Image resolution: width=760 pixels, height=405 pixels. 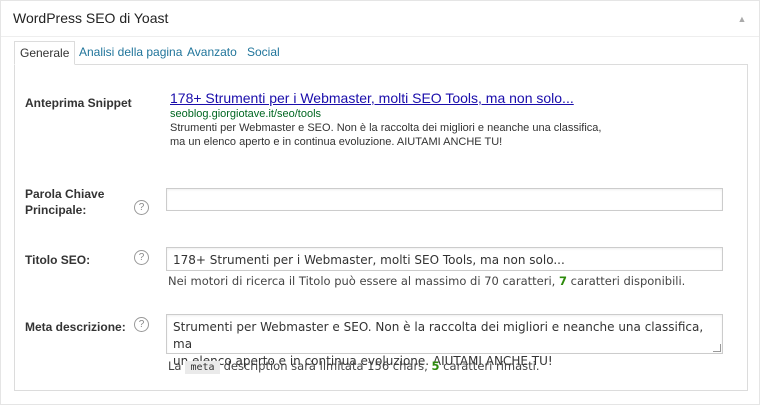 I want to click on focus-keyword-label-line2: Principale:, so click(x=56, y=210).